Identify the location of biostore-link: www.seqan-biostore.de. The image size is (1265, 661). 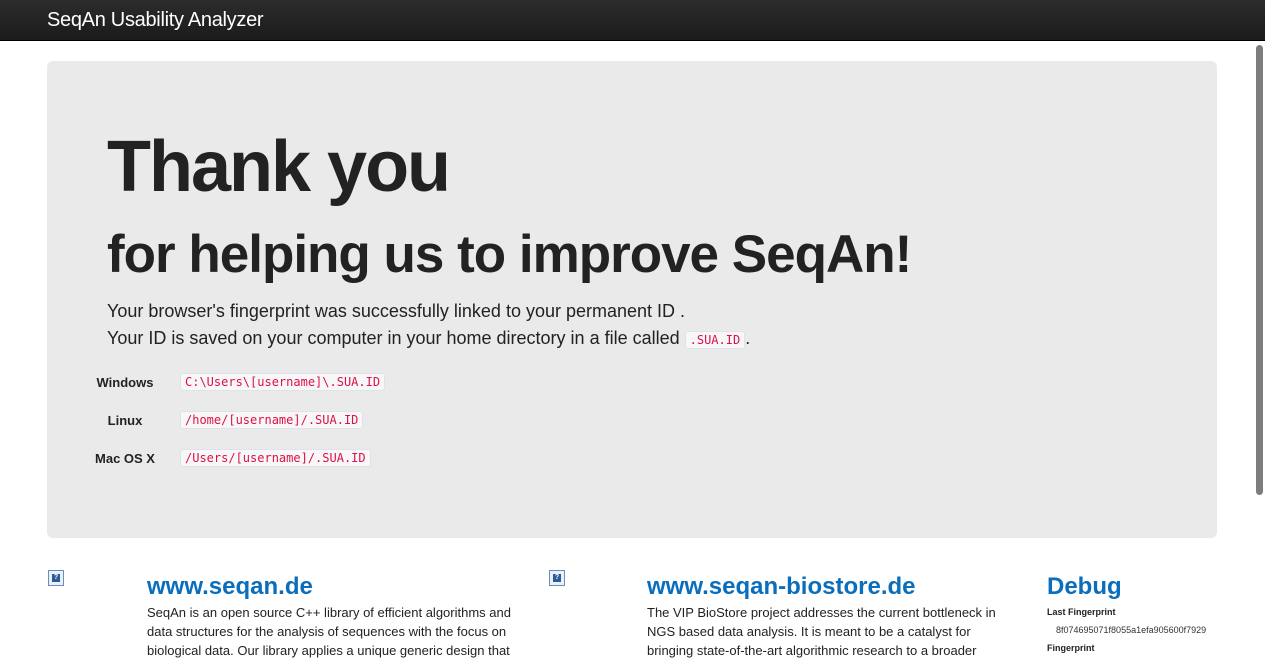
(781, 587).